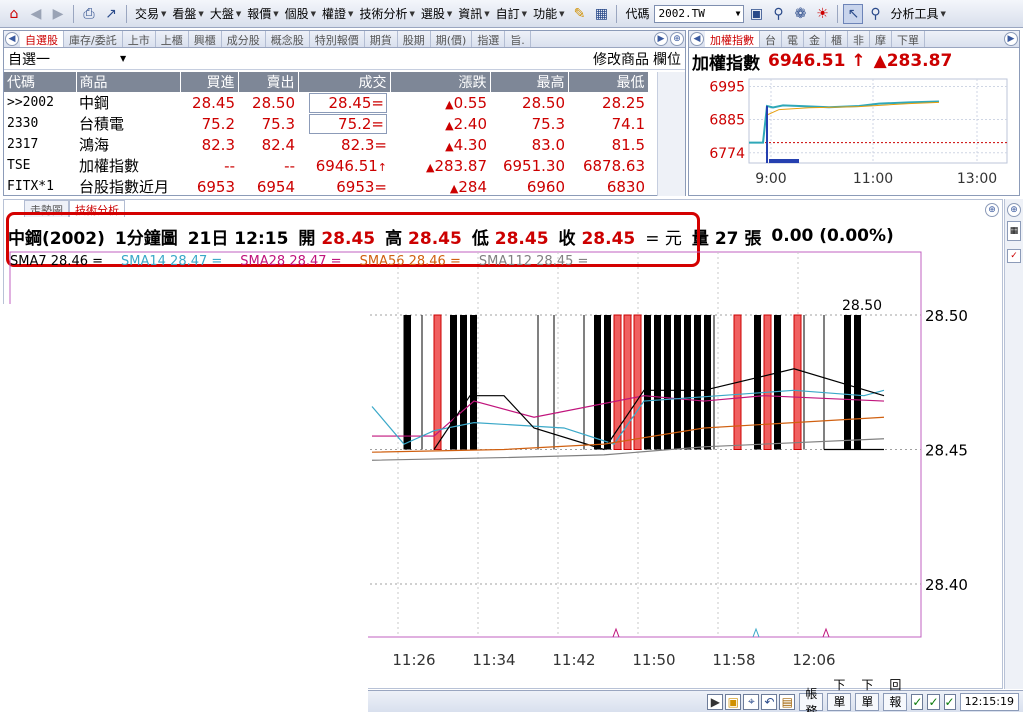  I want to click on column-header: 最低, so click(608, 82).